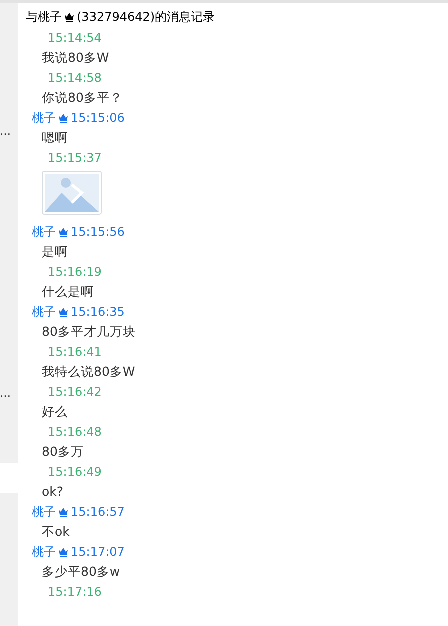 The height and width of the screenshot is (626, 448). I want to click on message-time: 15:16:19, so click(75, 272).